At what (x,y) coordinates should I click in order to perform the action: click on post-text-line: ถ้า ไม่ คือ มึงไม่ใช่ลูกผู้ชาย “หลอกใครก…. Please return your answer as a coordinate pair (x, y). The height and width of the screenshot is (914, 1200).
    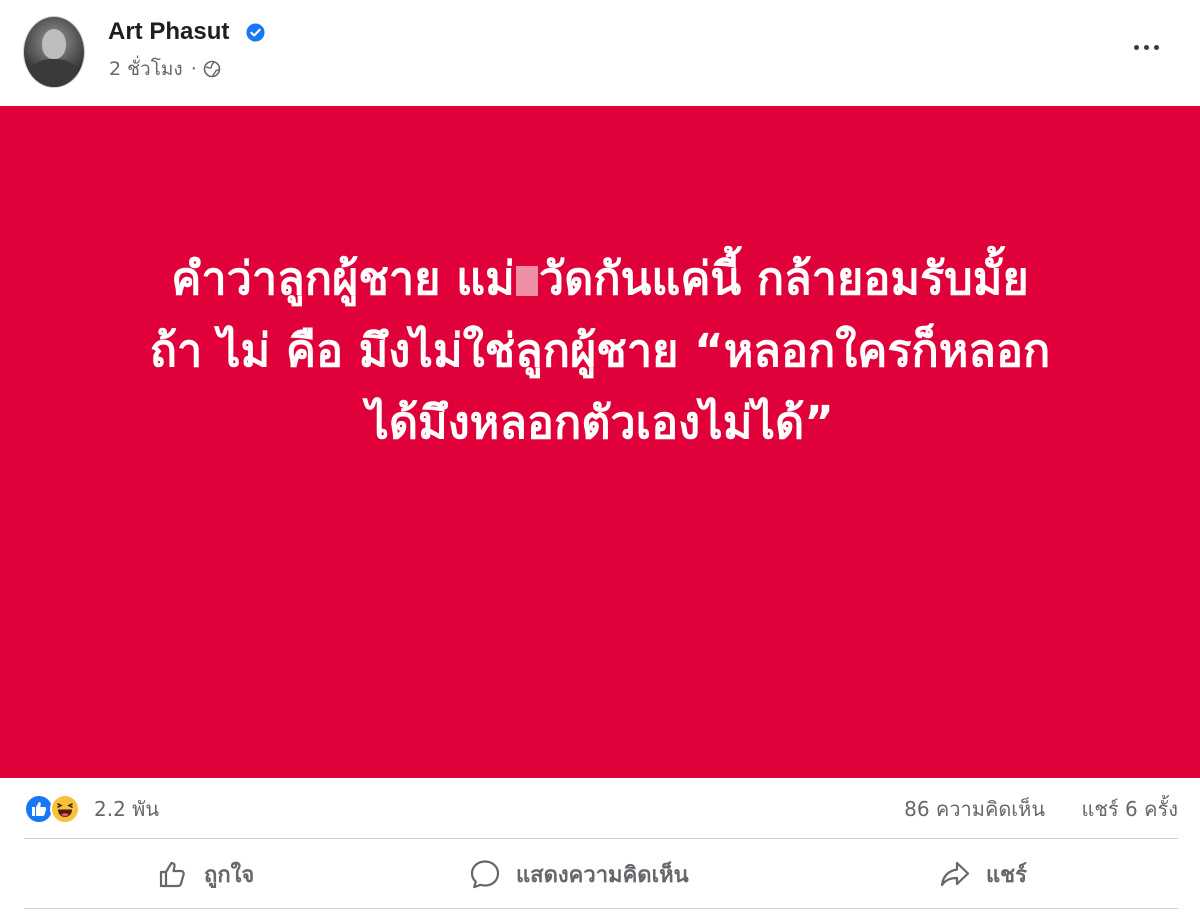
    Looking at the image, I should click on (600, 350).